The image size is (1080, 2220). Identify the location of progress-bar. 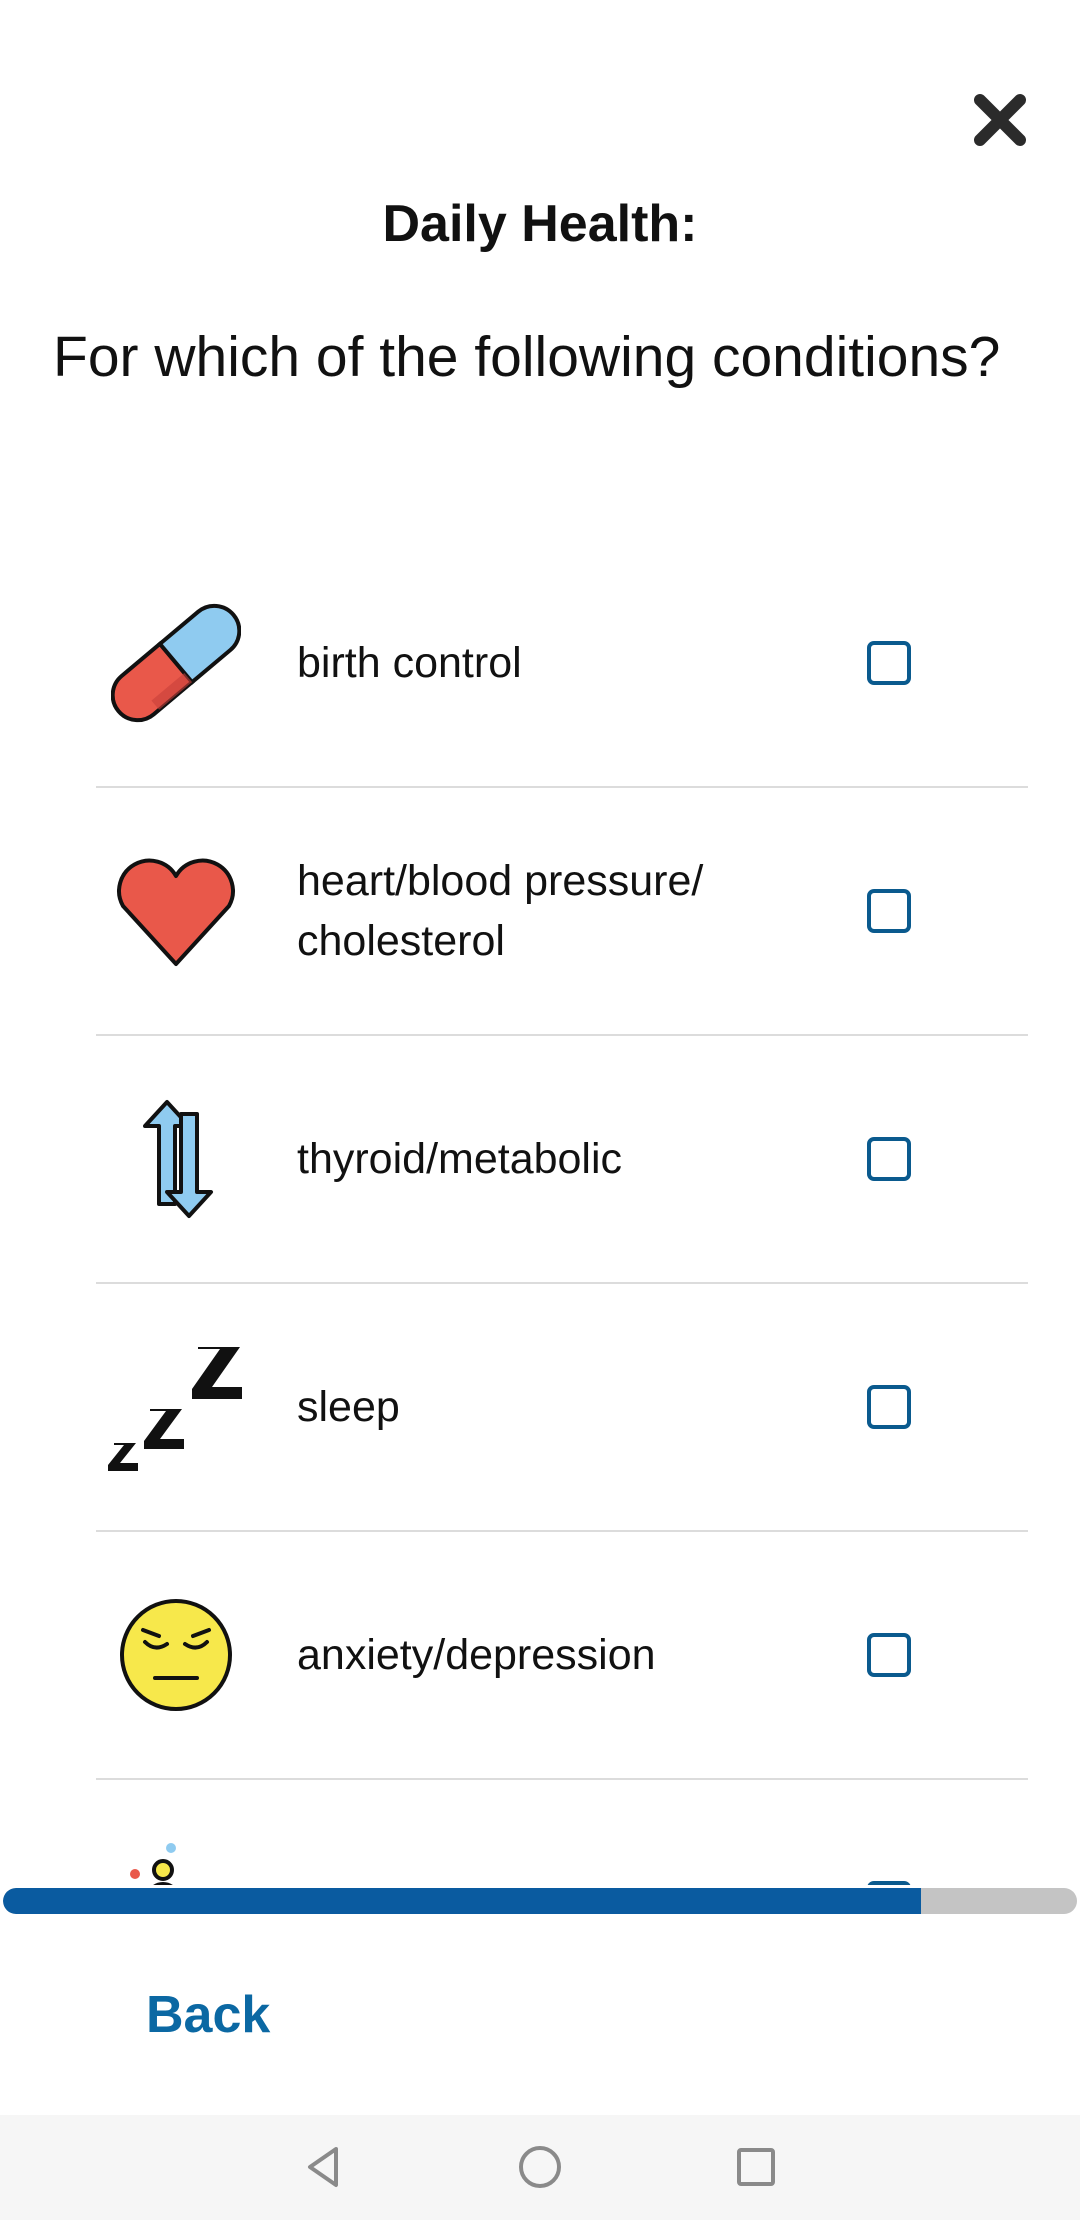
(540, 1901).